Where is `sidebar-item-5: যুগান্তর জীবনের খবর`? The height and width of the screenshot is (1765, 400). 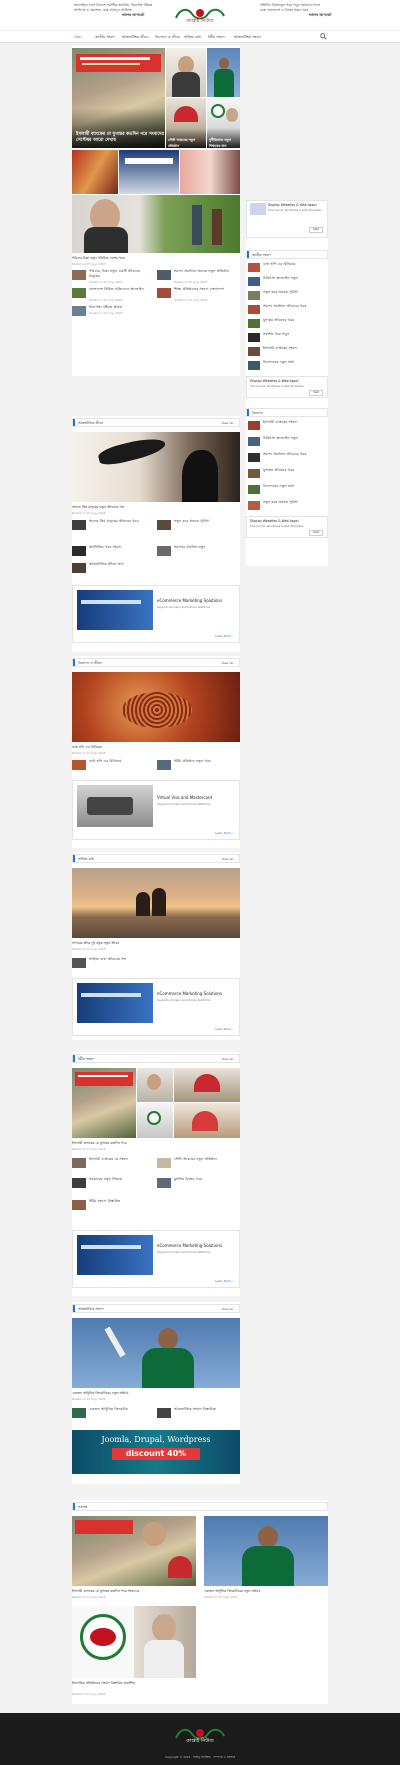
sidebar-item-5: যুগান্তর জীবনের খবর is located at coordinates (295, 323).